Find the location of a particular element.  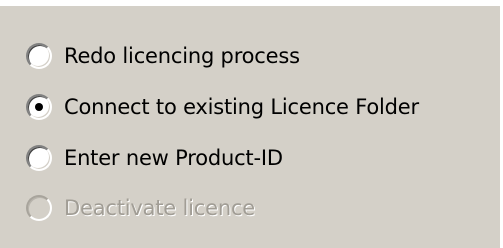

option-label: Enter new Product-ID is located at coordinates (173, 158).